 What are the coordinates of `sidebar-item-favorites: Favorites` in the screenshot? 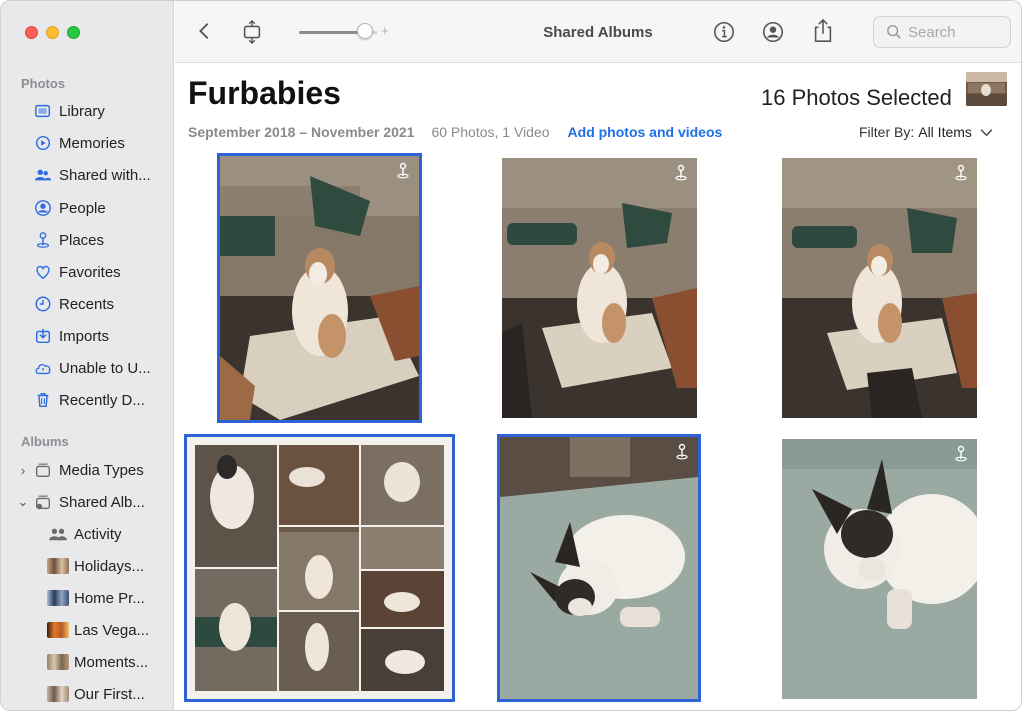 It's located at (87, 272).